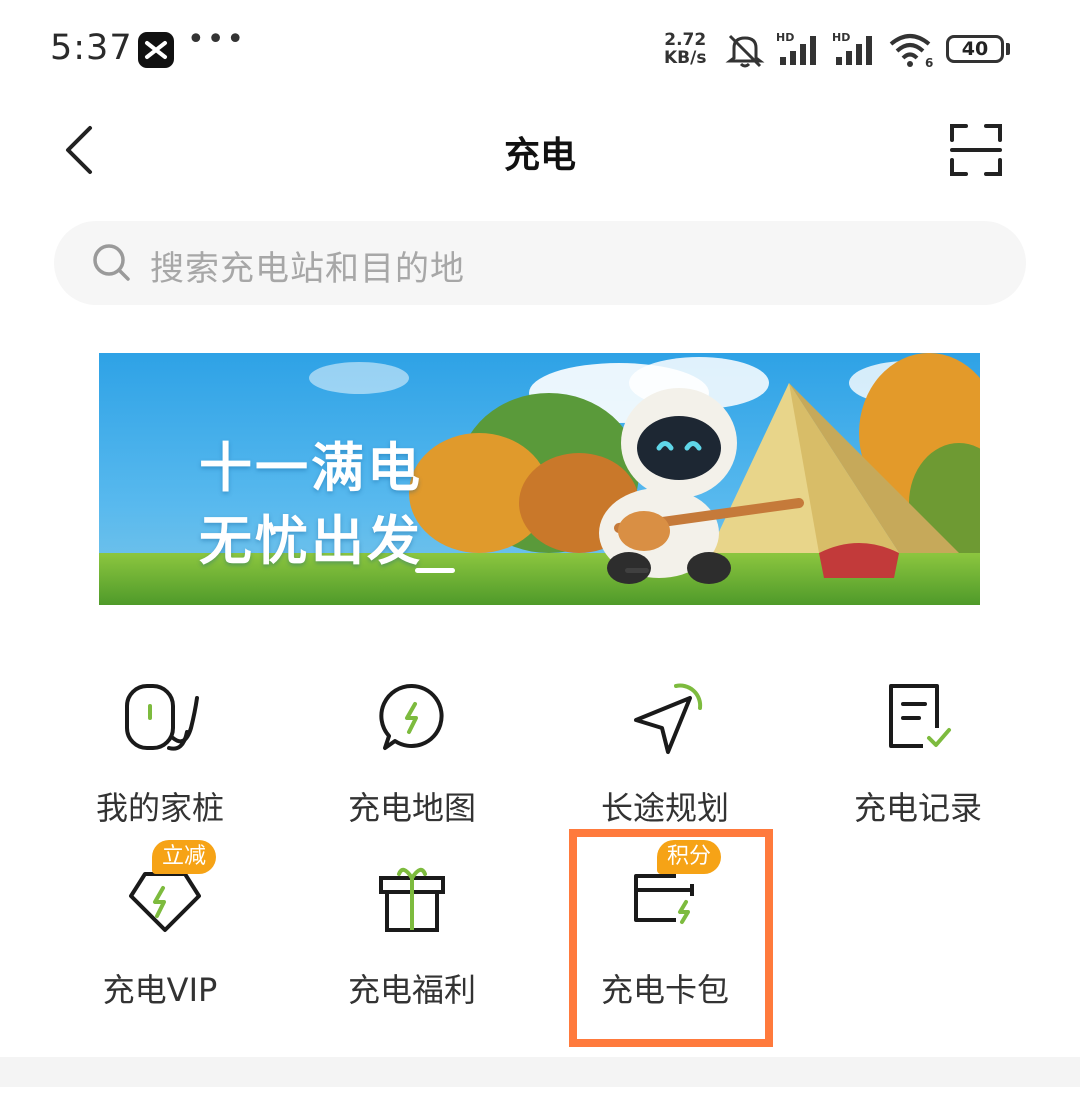  What do you see at coordinates (111, 262) in the screenshot?
I see `search-icon` at bounding box center [111, 262].